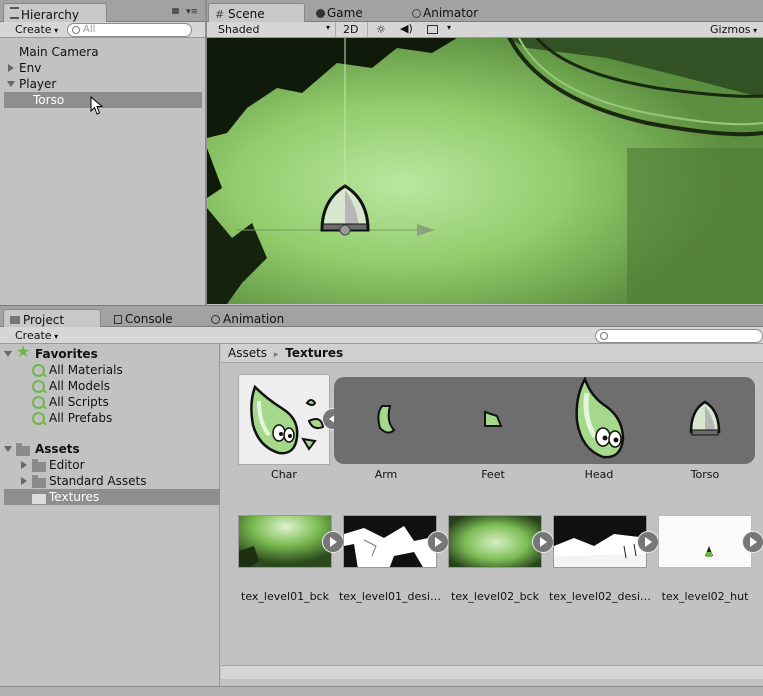  I want to click on assets-item-editor: Editor, so click(52, 465).